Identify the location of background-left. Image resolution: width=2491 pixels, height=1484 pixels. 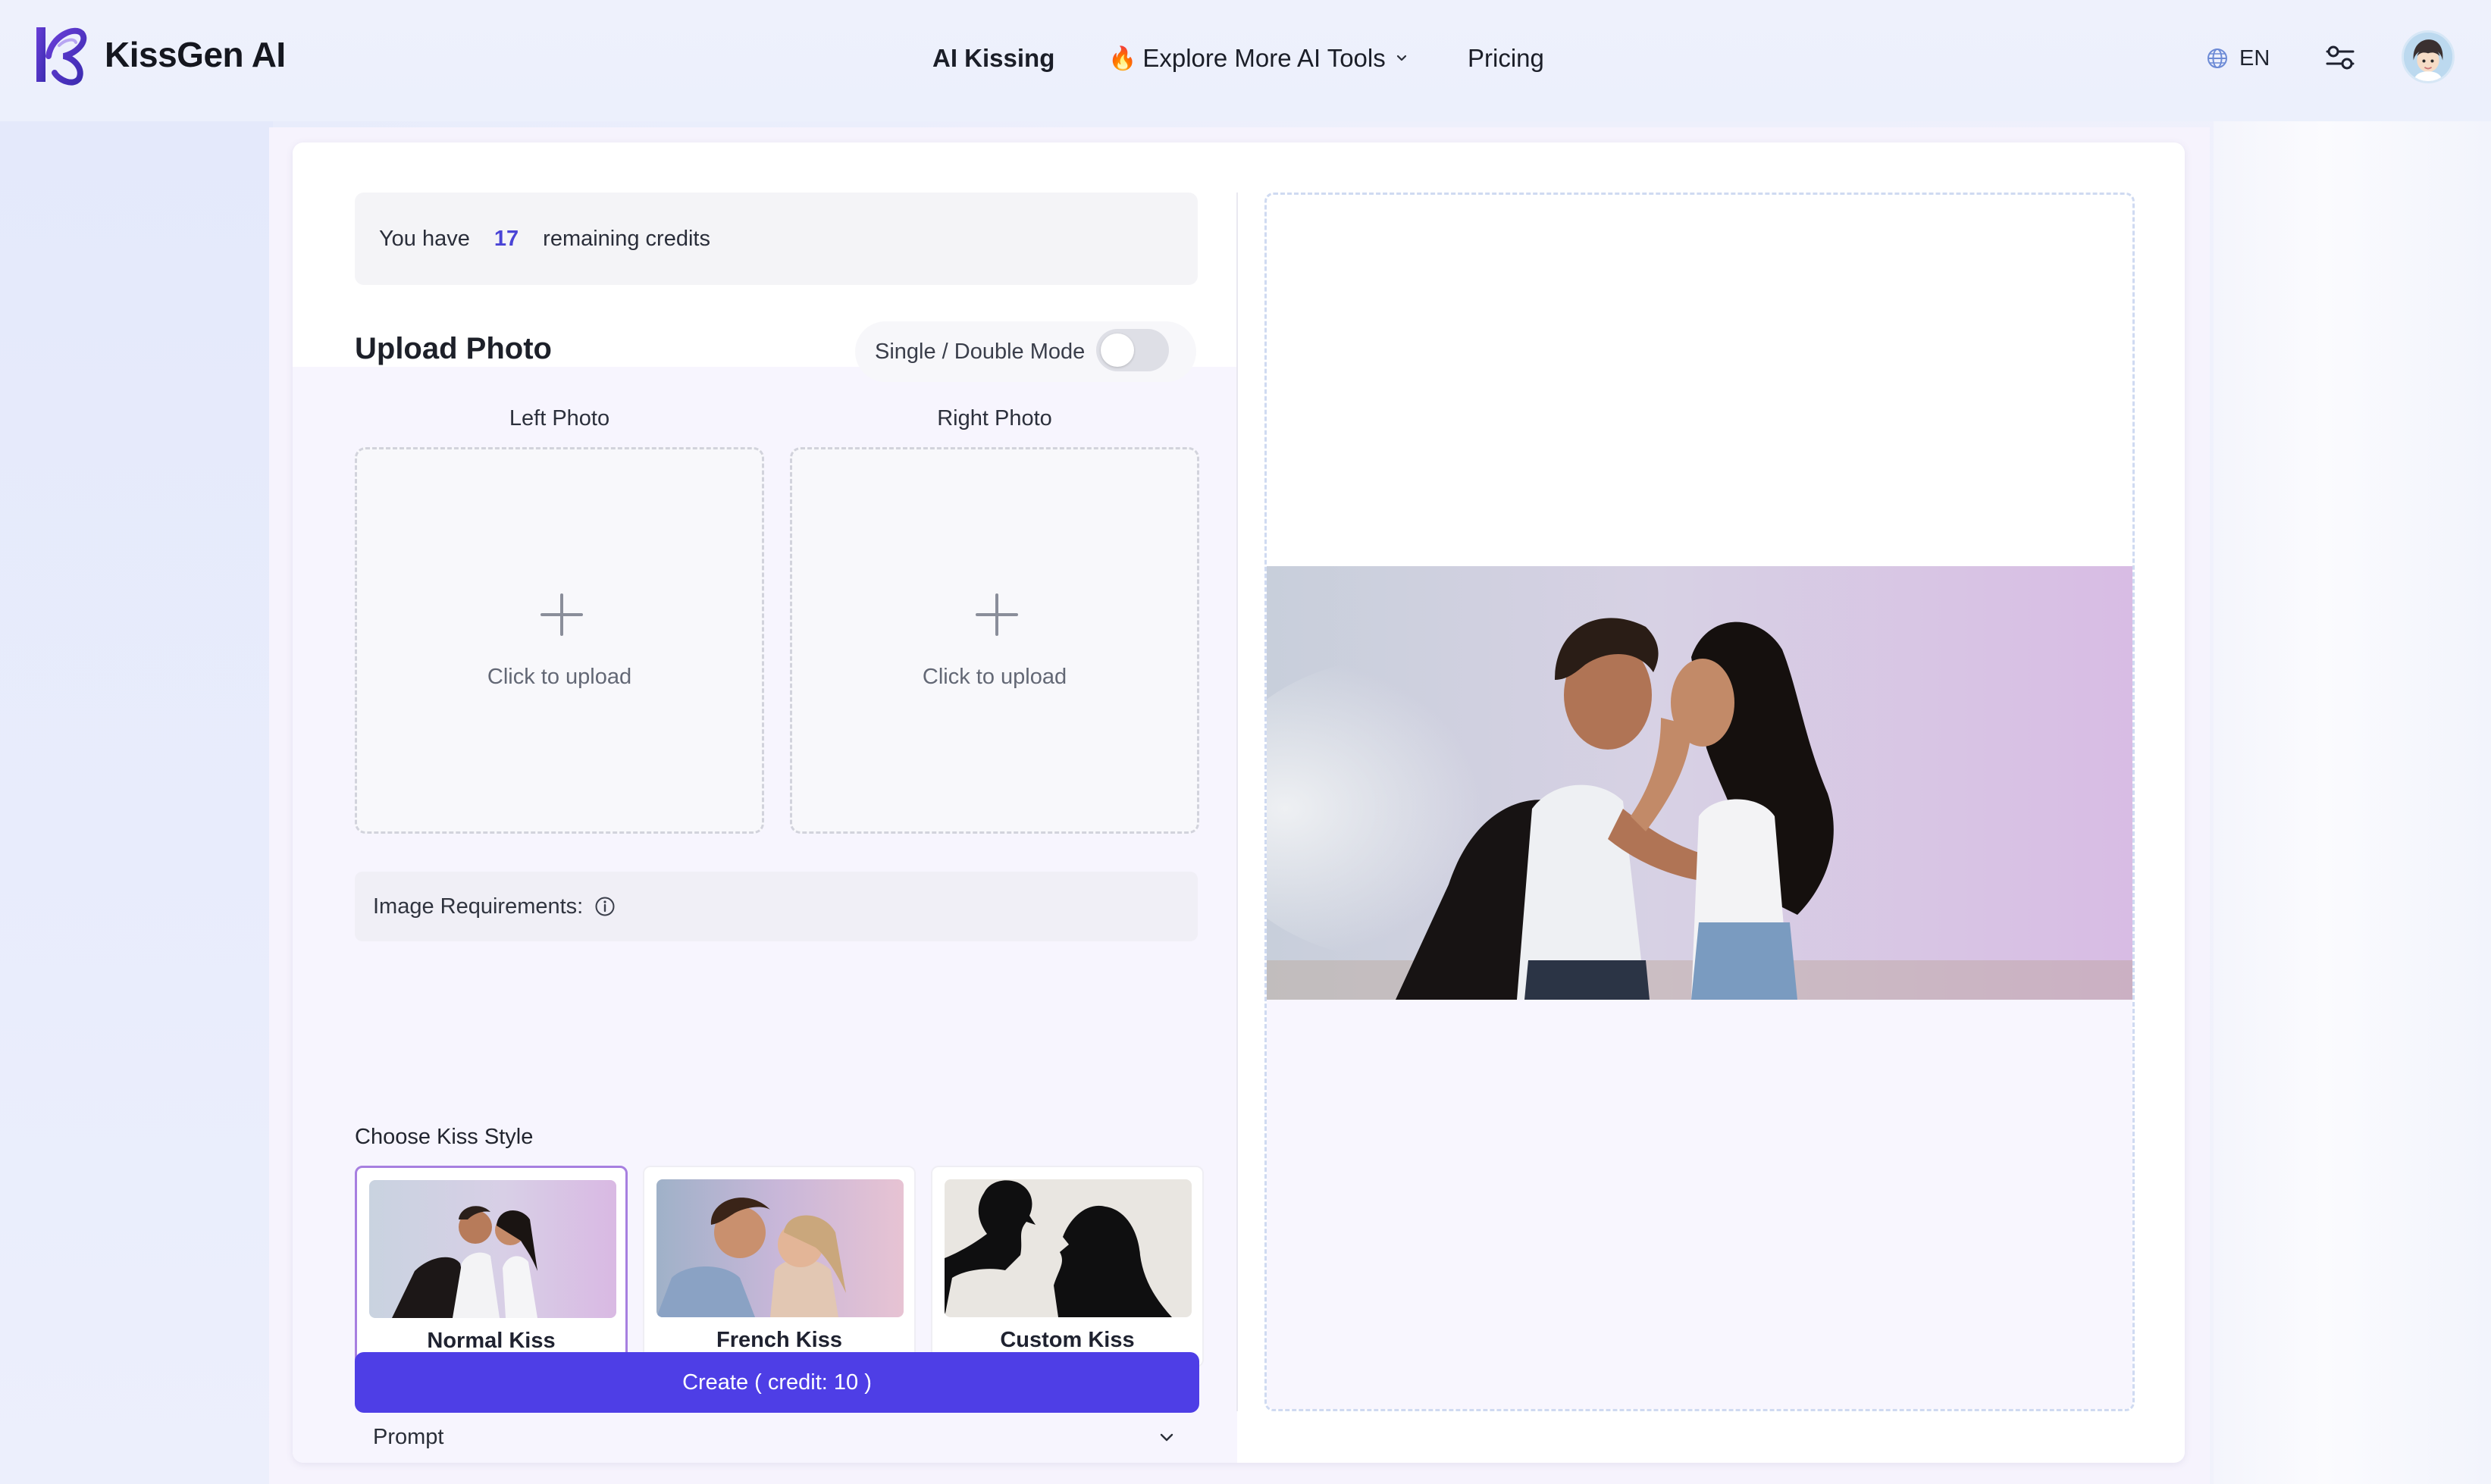
(136, 802).